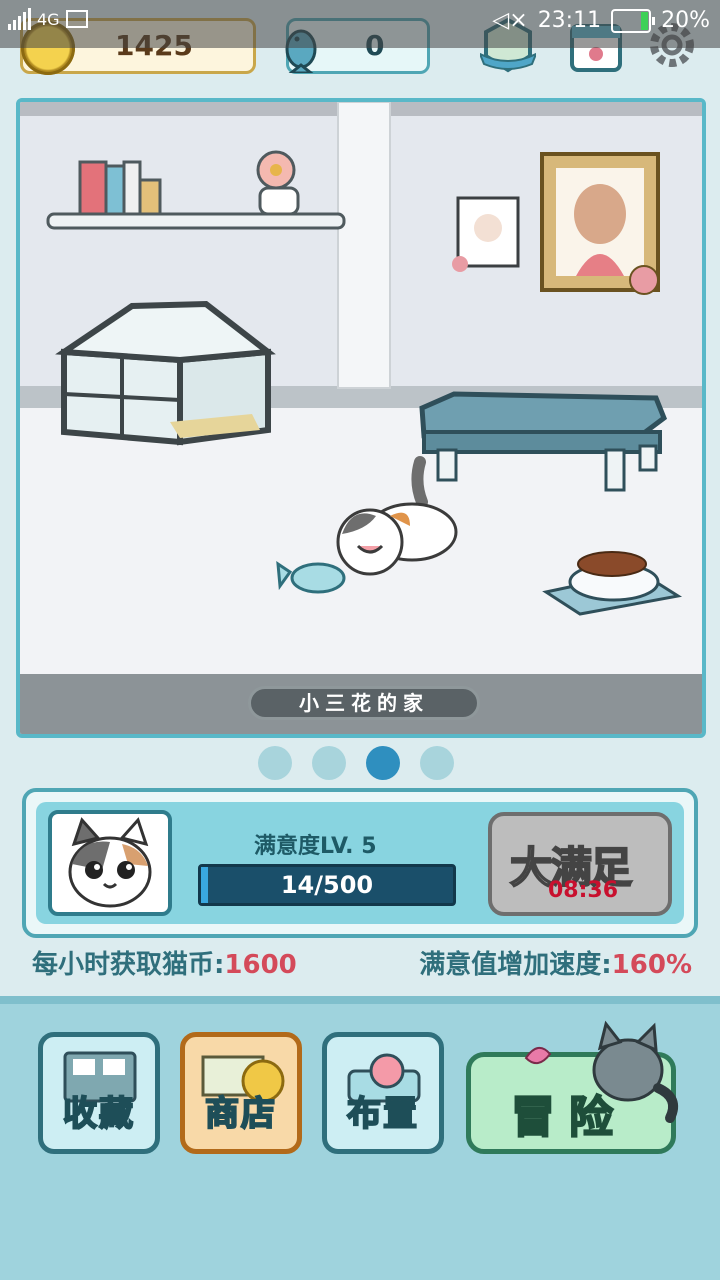 The height and width of the screenshot is (1280, 720). Describe the element at coordinates (685, 20) in the screenshot. I see `battery-level: 20%` at that location.